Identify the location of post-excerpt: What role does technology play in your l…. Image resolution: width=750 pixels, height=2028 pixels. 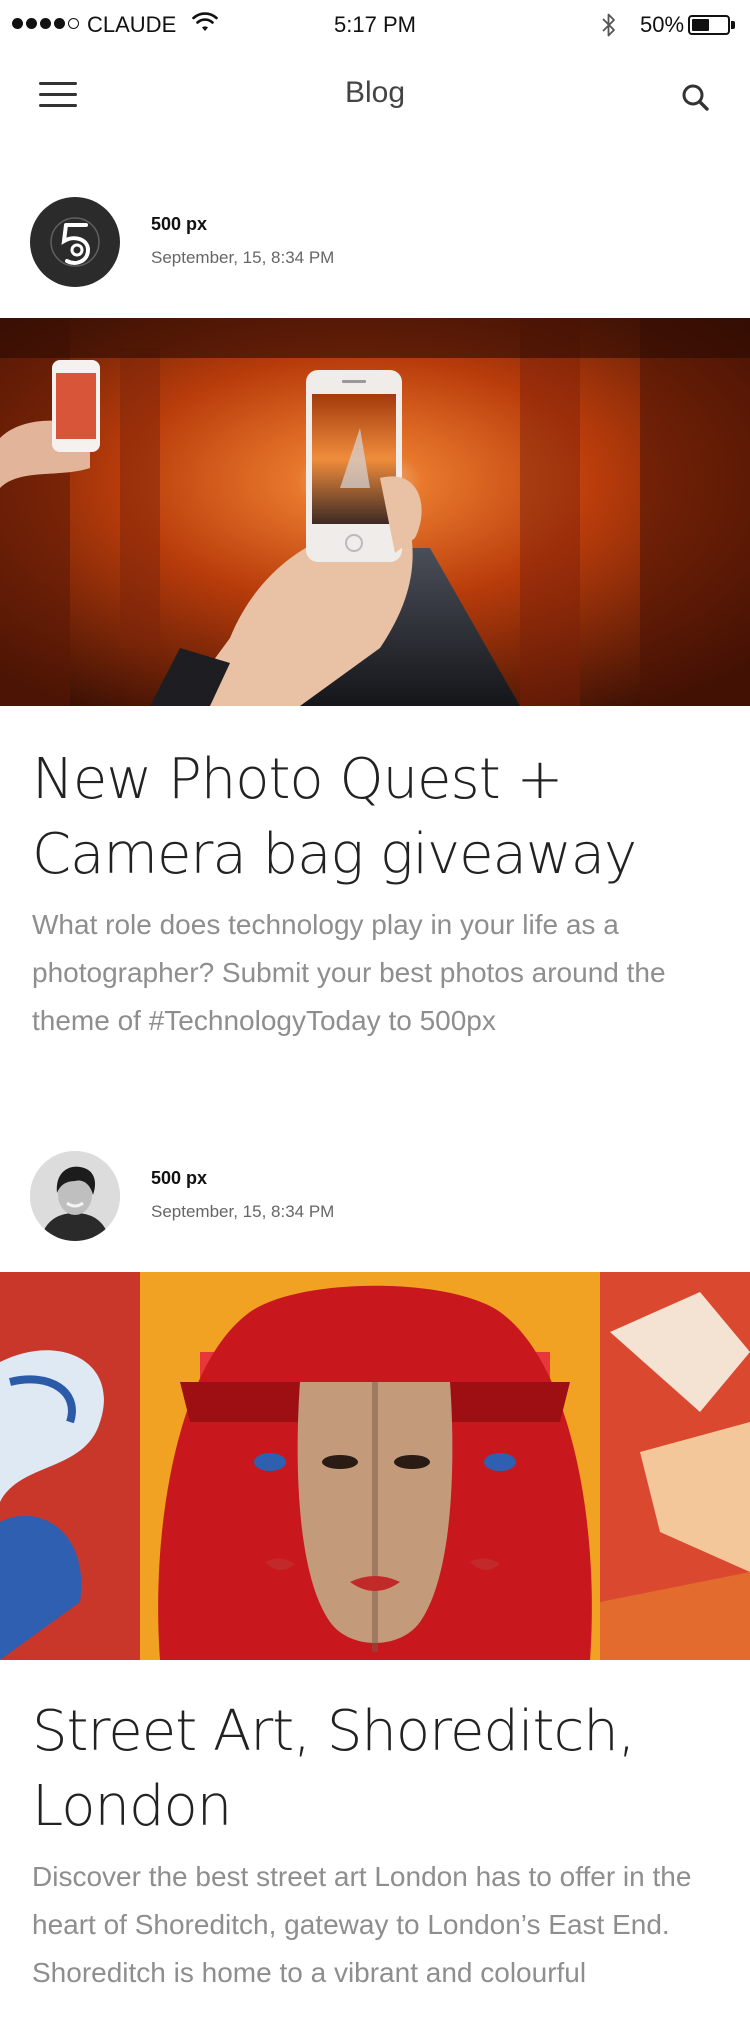
(349, 972).